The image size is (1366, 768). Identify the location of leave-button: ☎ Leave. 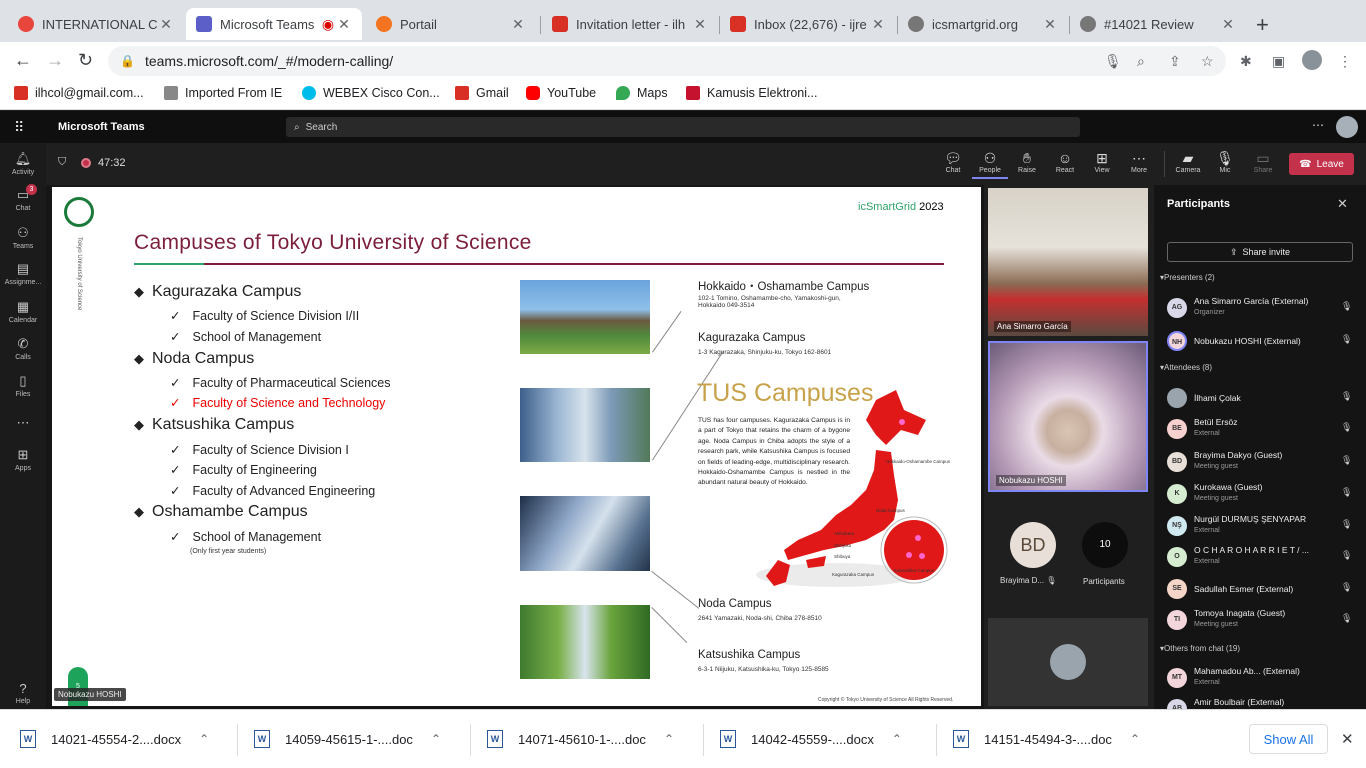
(1321, 164).